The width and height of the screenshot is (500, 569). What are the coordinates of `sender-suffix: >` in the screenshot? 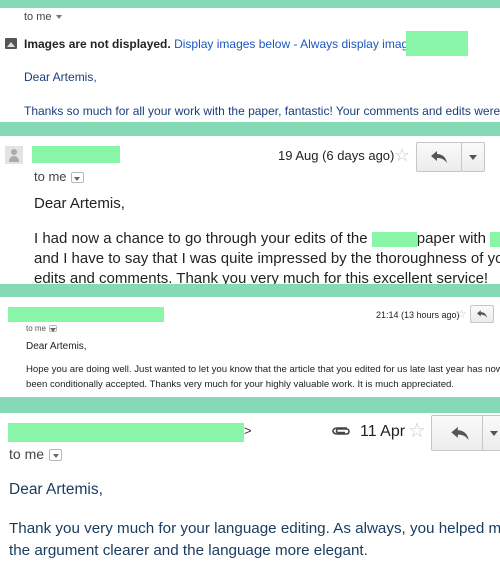 It's located at (248, 430).